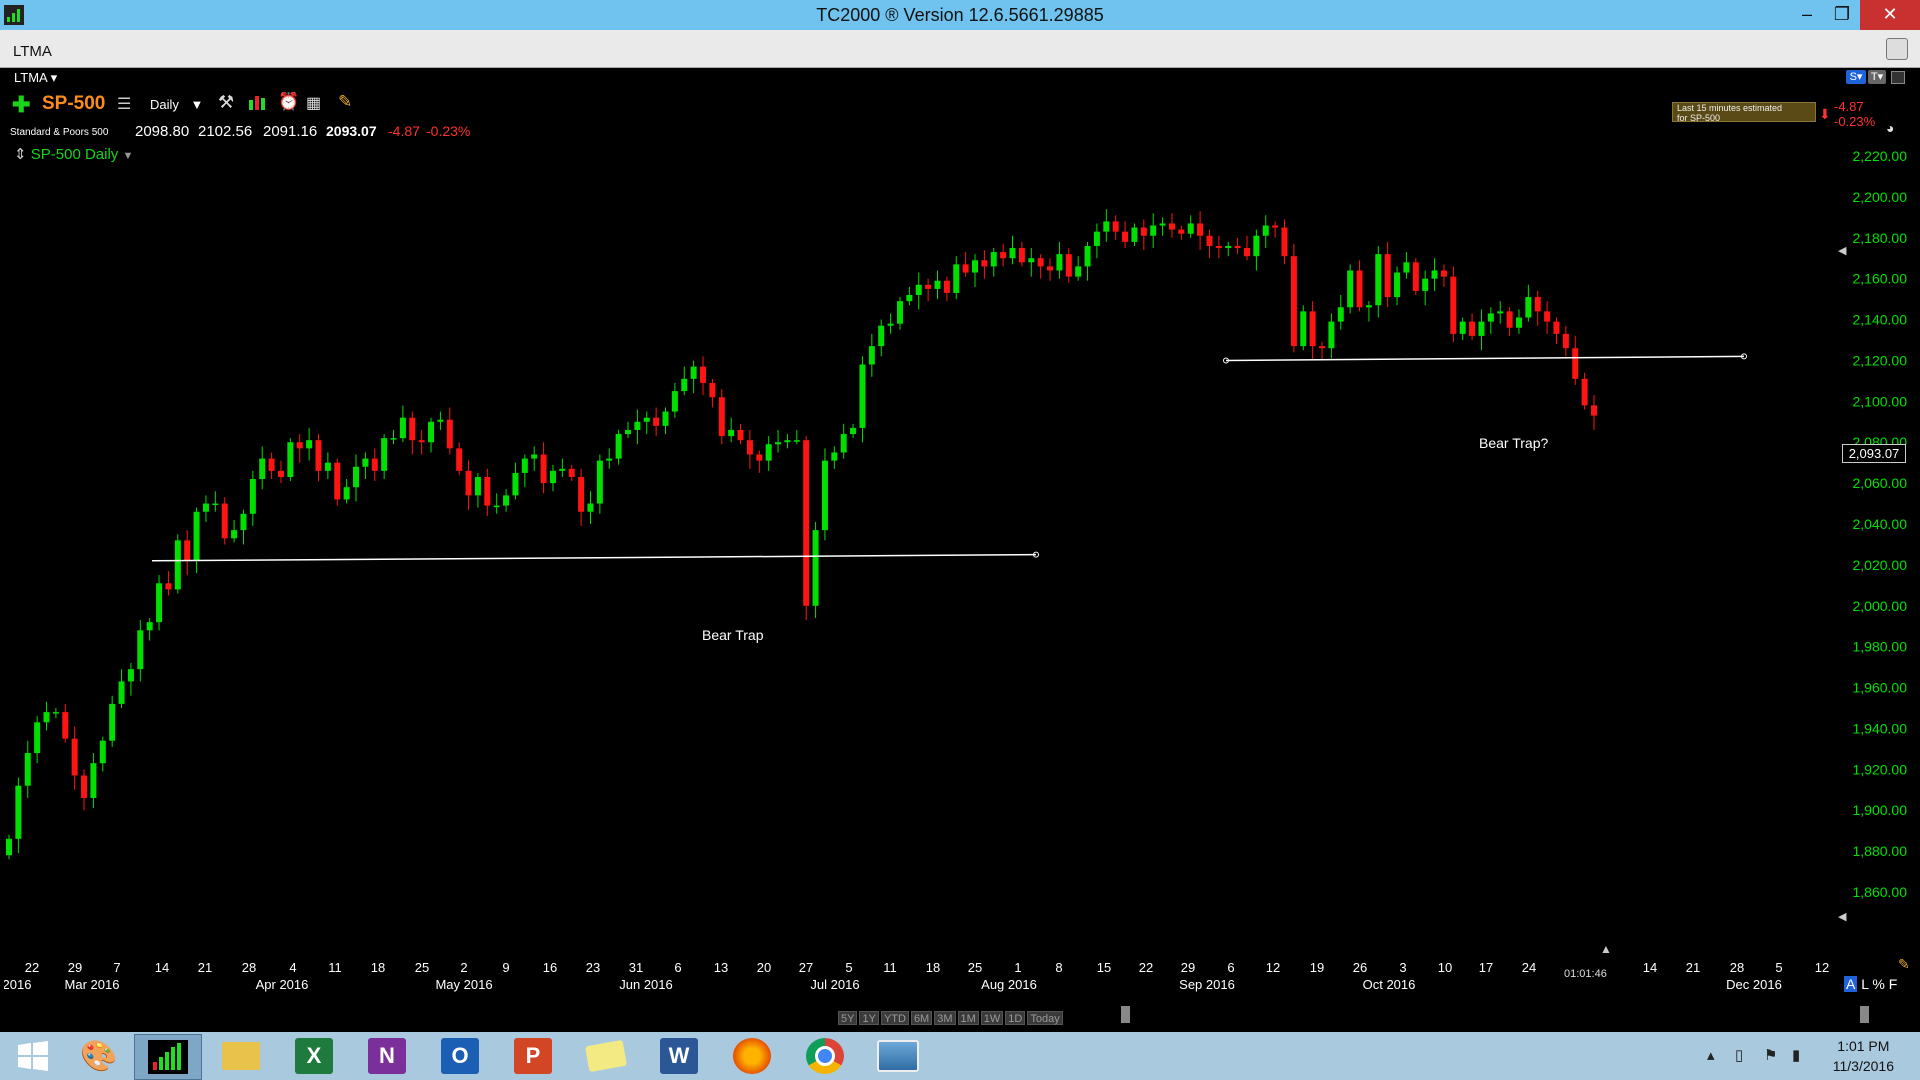 This screenshot has height=1080, width=1920. What do you see at coordinates (1770, 1055) in the screenshot?
I see `action-center-flag-icon: ⚑` at bounding box center [1770, 1055].